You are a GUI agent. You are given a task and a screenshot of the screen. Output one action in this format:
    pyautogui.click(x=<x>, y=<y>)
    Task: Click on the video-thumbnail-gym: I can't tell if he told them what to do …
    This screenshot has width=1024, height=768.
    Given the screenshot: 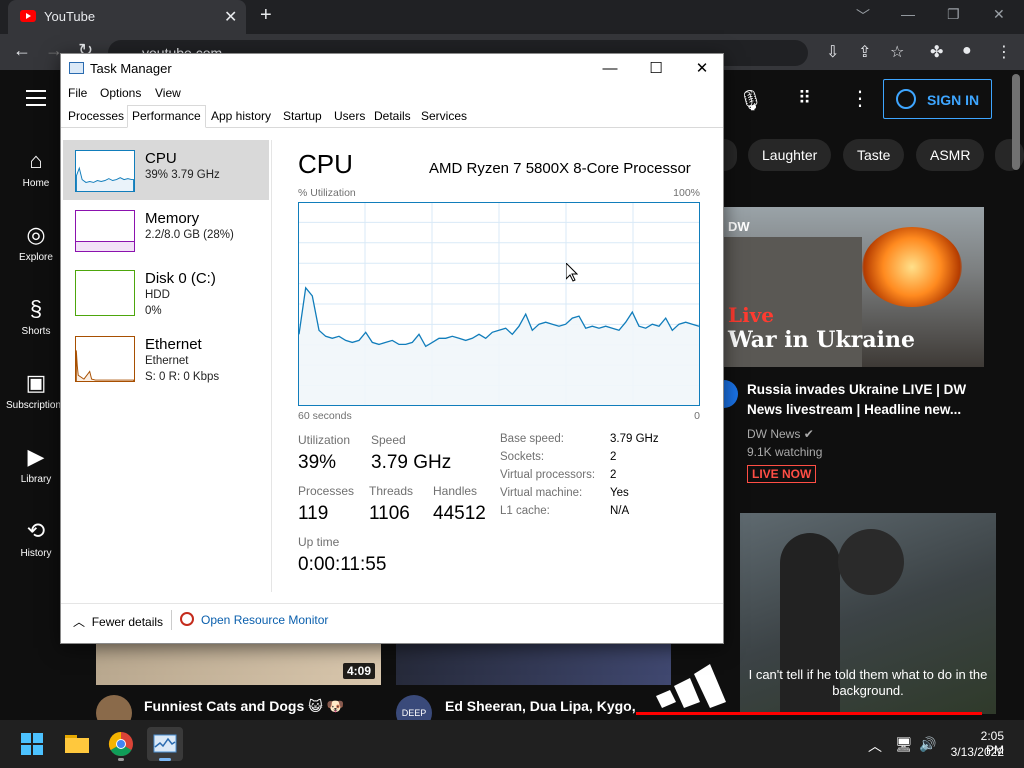 What is the action you would take?
    pyautogui.click(x=868, y=613)
    